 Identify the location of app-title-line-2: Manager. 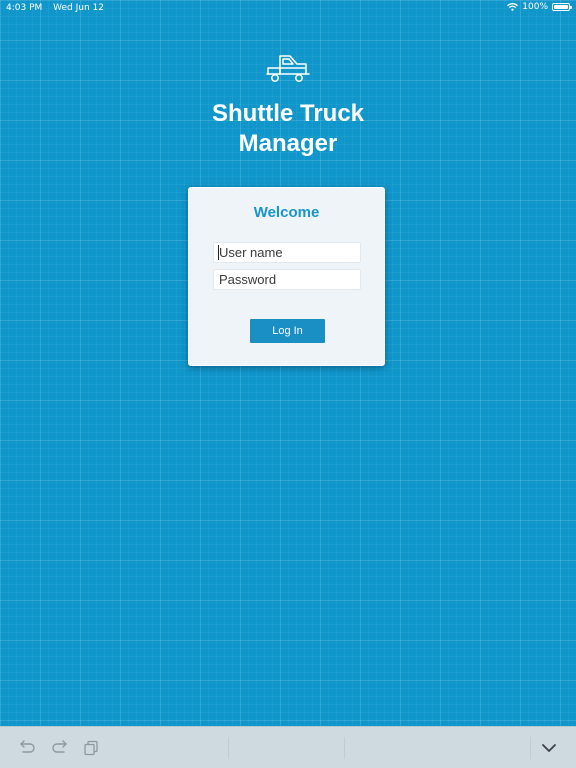
(288, 143).